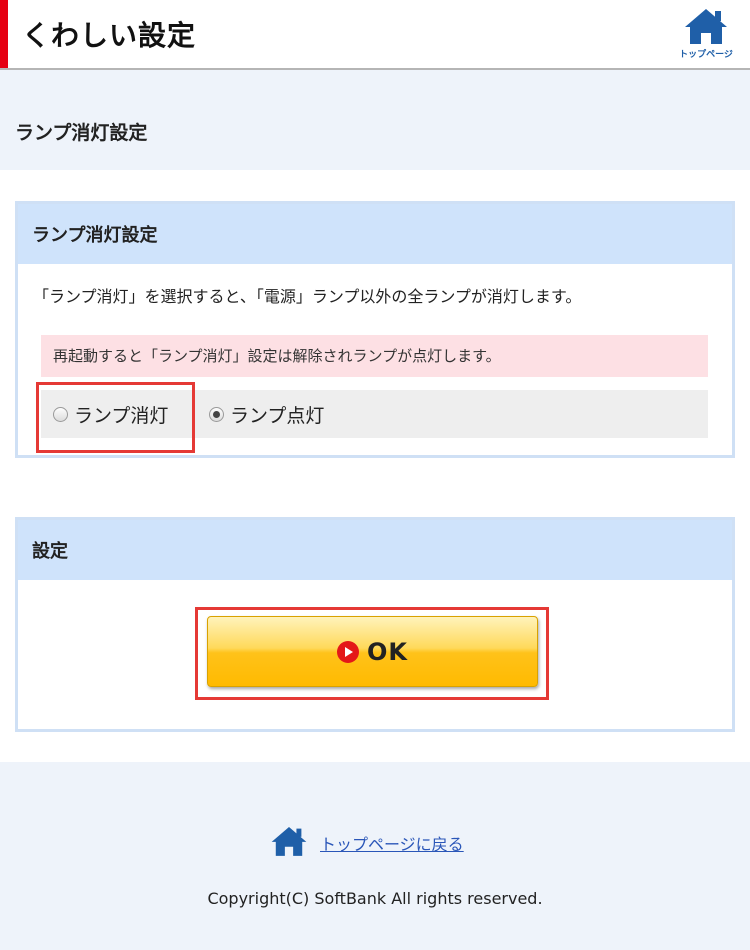 The image size is (750, 950). What do you see at coordinates (372, 653) in the screenshot?
I see `highlight-box-ok` at bounding box center [372, 653].